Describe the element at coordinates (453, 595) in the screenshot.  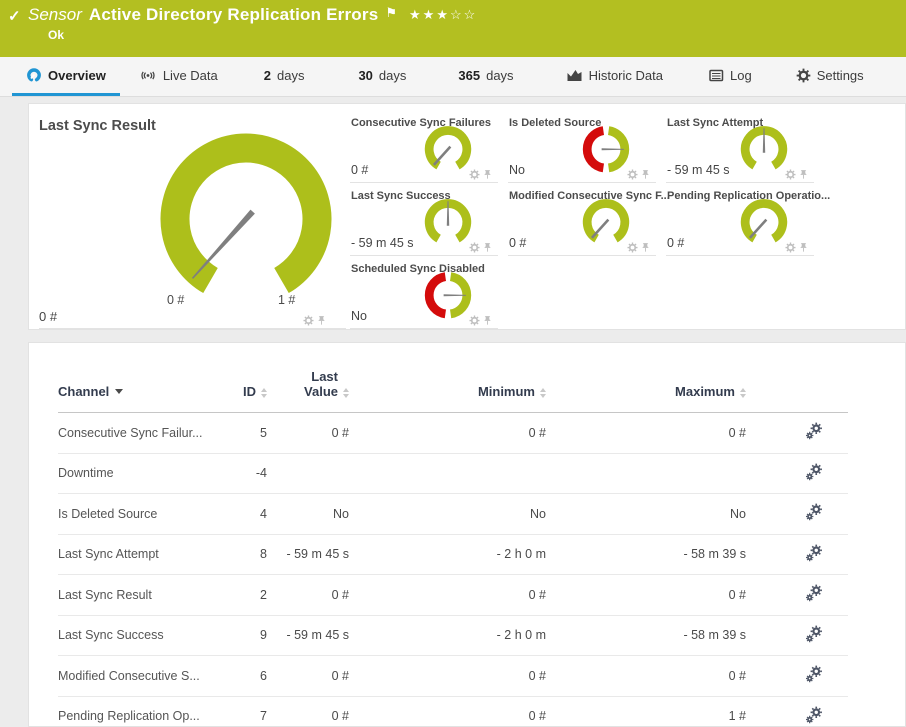
I see `table-row: Last Sync Result 2 0 # 0 # 0 #` at that location.